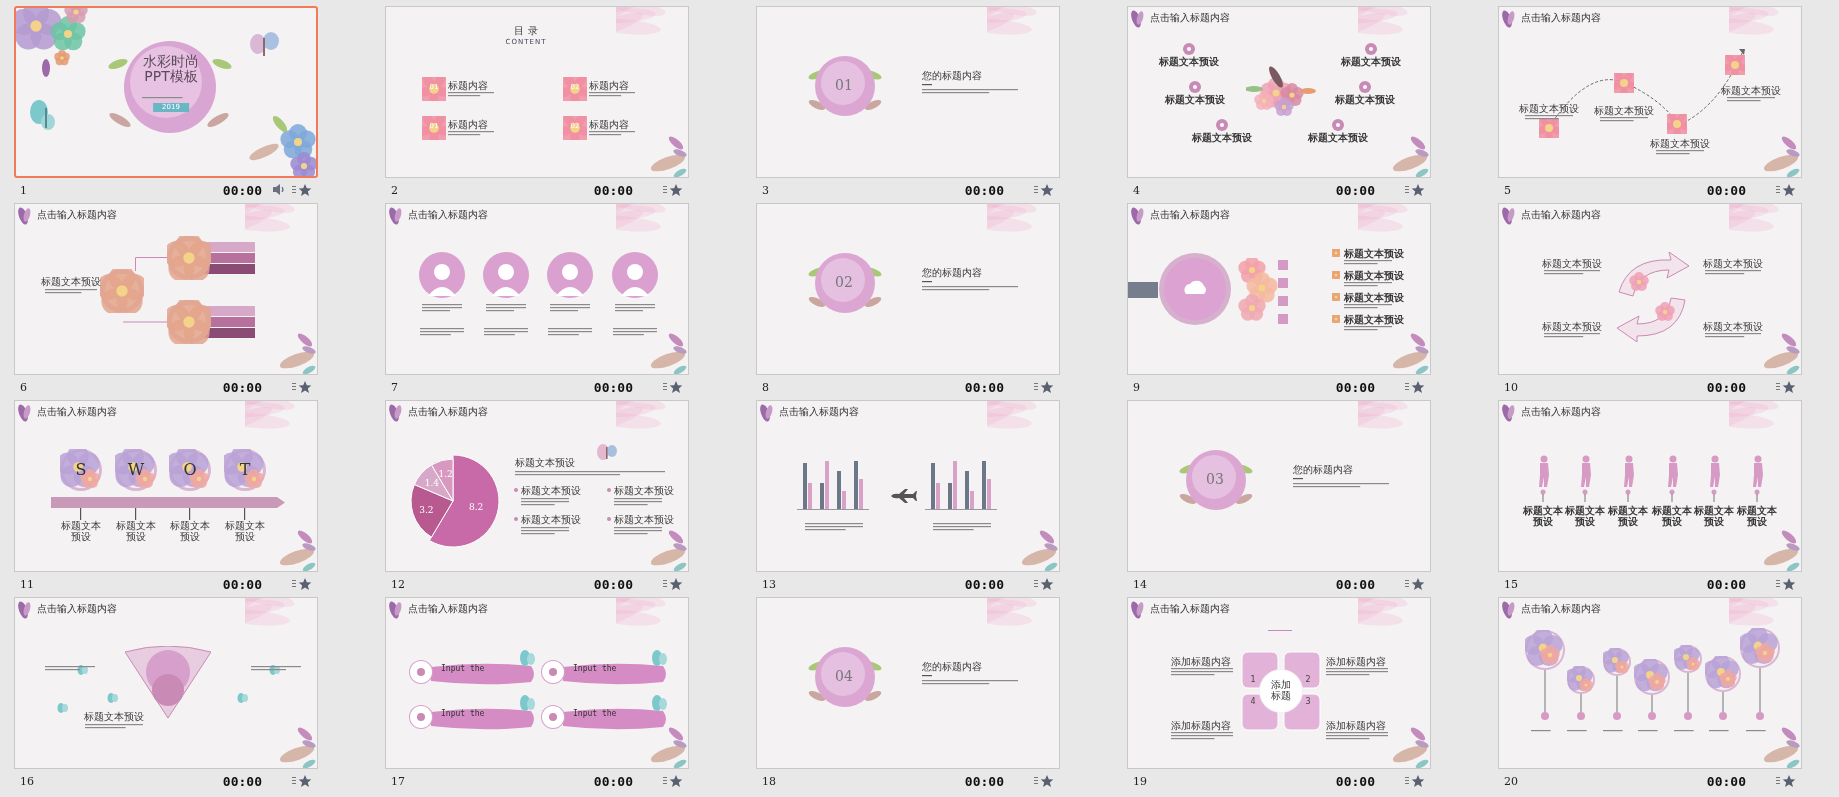 Image resolution: width=1839 pixels, height=797 pixels. I want to click on slide-number: 14, so click(1140, 584).